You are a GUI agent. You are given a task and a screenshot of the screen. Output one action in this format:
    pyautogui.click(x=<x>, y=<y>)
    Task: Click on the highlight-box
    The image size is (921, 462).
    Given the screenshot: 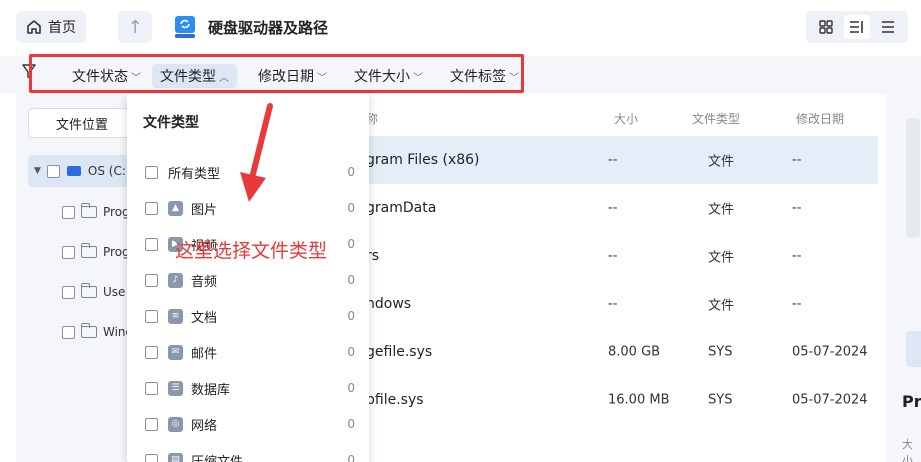 What is the action you would take?
    pyautogui.click(x=276, y=73)
    